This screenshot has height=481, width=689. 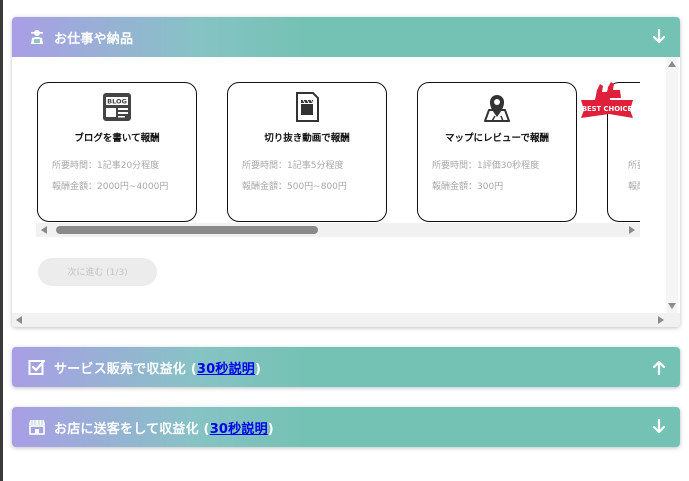 I want to click on video-clip-icon, so click(x=307, y=107).